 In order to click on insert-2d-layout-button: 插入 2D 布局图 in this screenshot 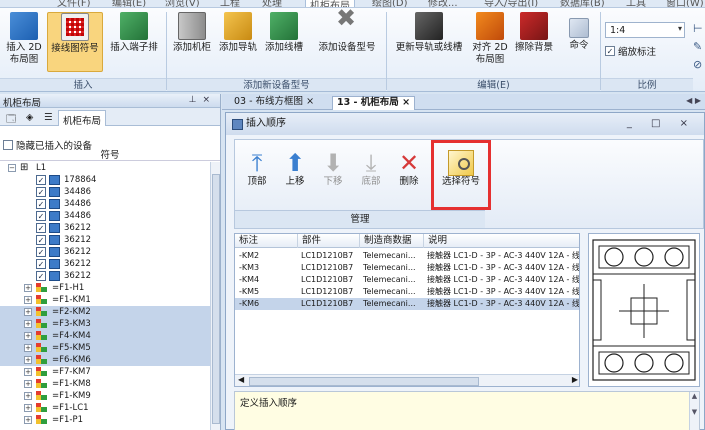, I will do `click(24, 39)`.